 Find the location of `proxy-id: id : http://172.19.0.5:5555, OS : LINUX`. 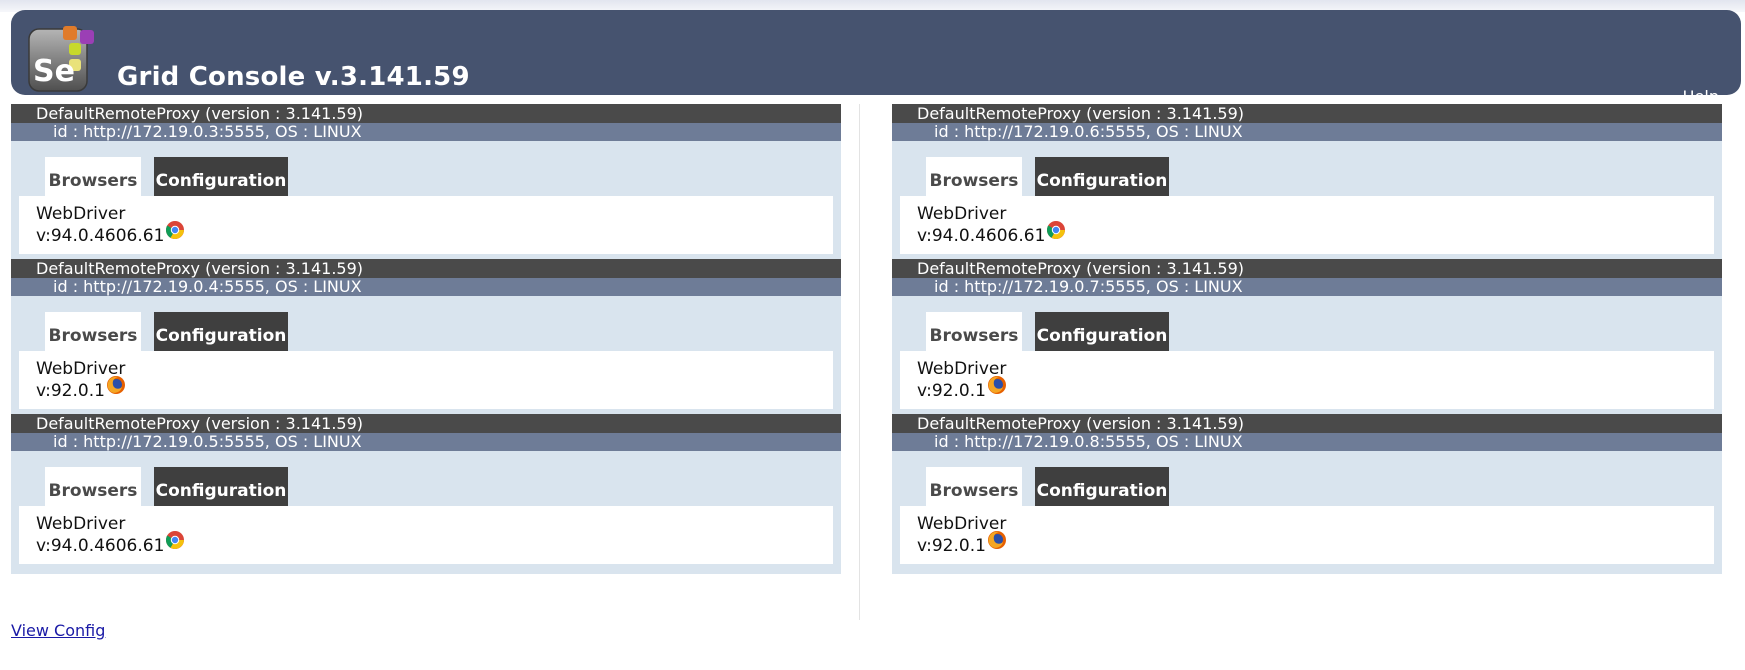

proxy-id: id : http://172.19.0.5:5555, OS : LINUX is located at coordinates (426, 442).